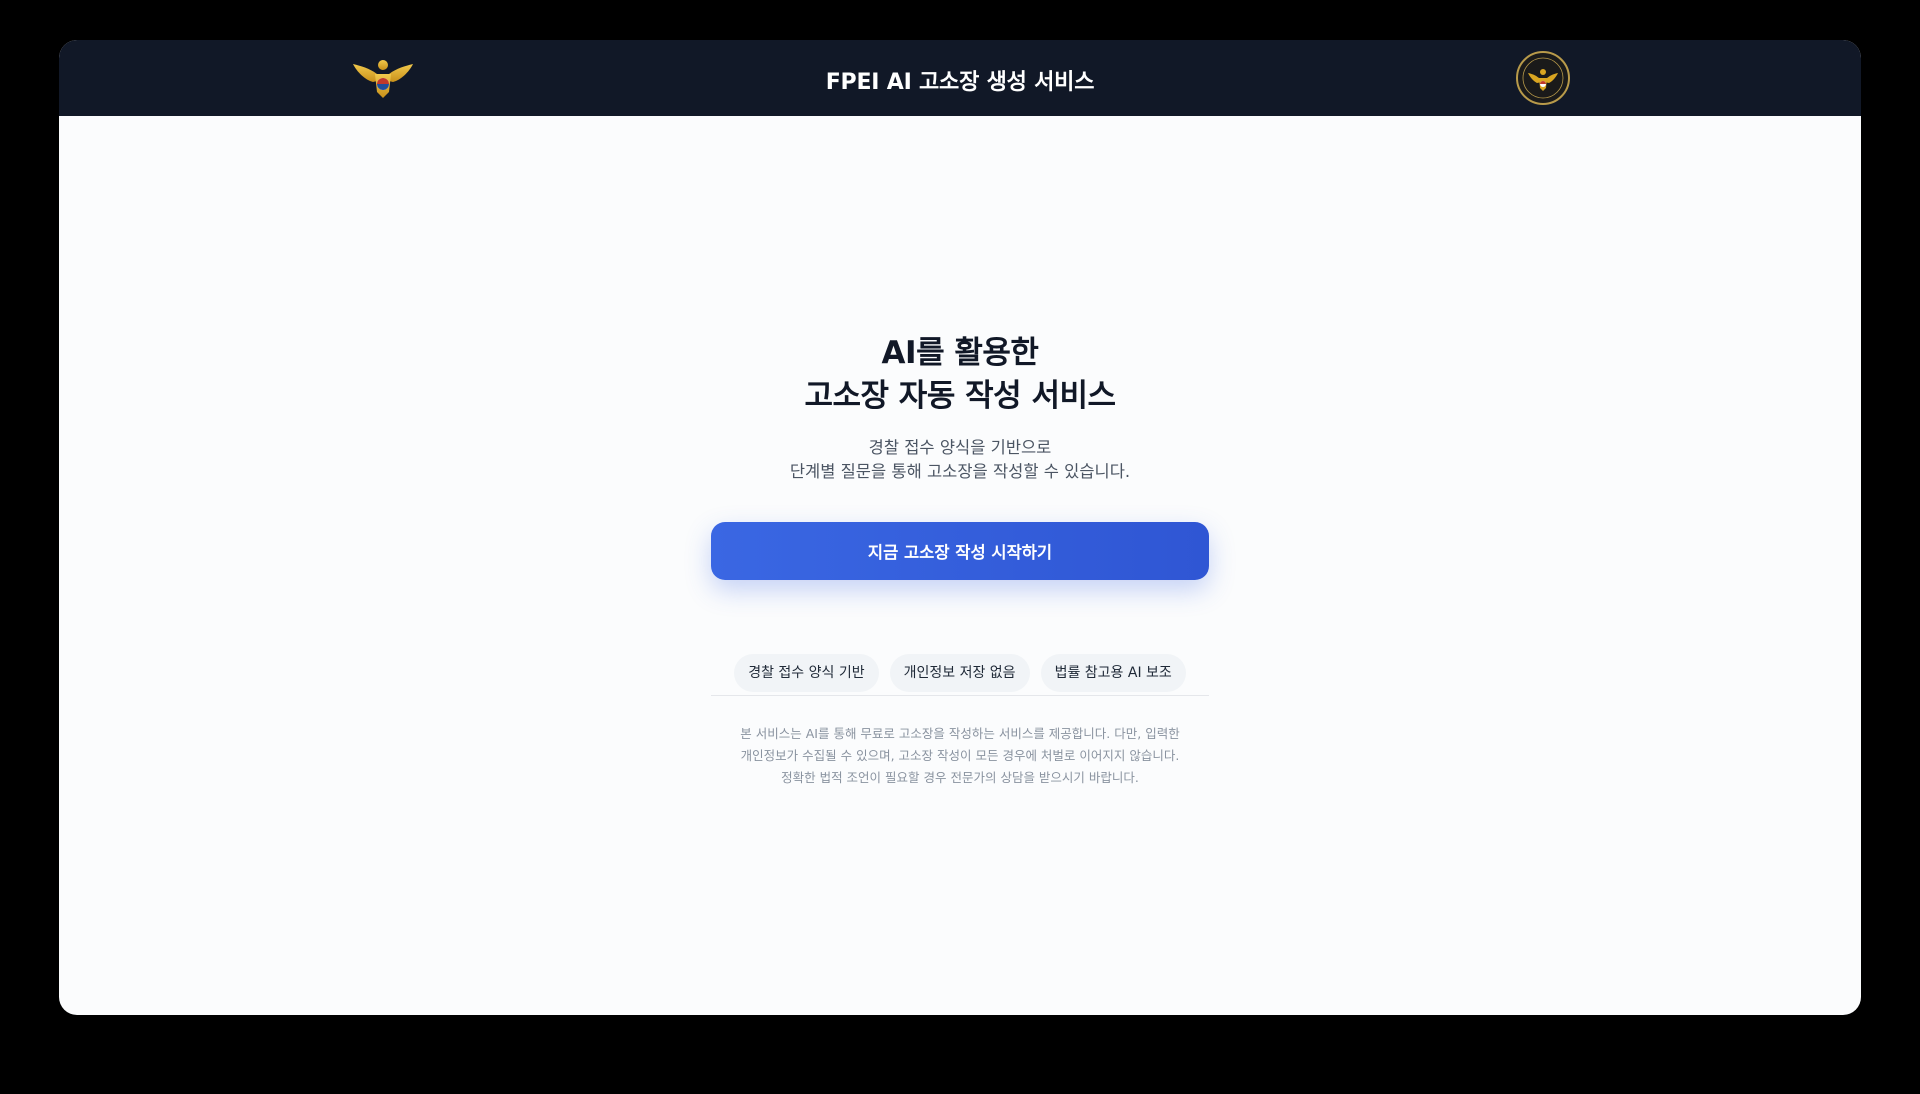 Image resolution: width=1920 pixels, height=1094 pixels. I want to click on hero-subtitle-line1: 경찰 접수 양식을 기반으로, so click(960, 447).